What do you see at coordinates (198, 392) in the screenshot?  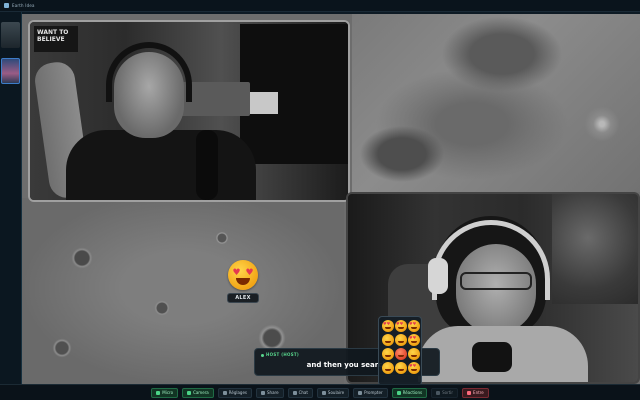 I see `camera-button: Camera` at bounding box center [198, 392].